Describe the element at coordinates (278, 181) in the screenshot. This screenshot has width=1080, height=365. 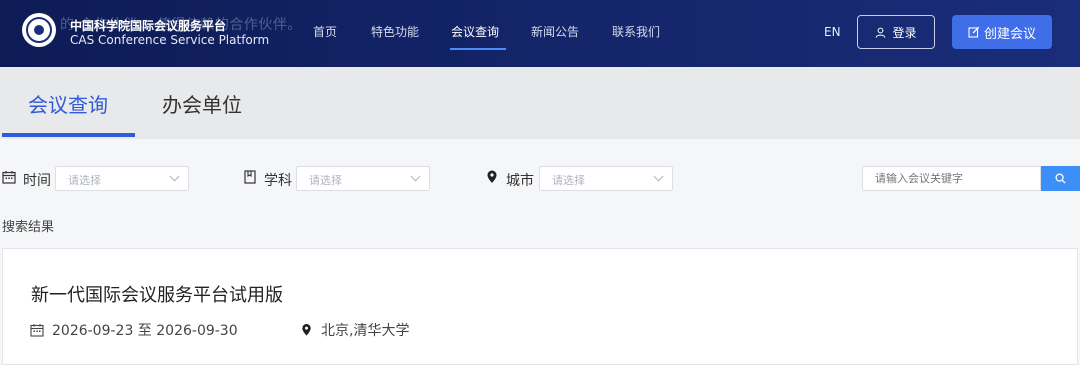
I see `subject-filter-label: 学科` at that location.